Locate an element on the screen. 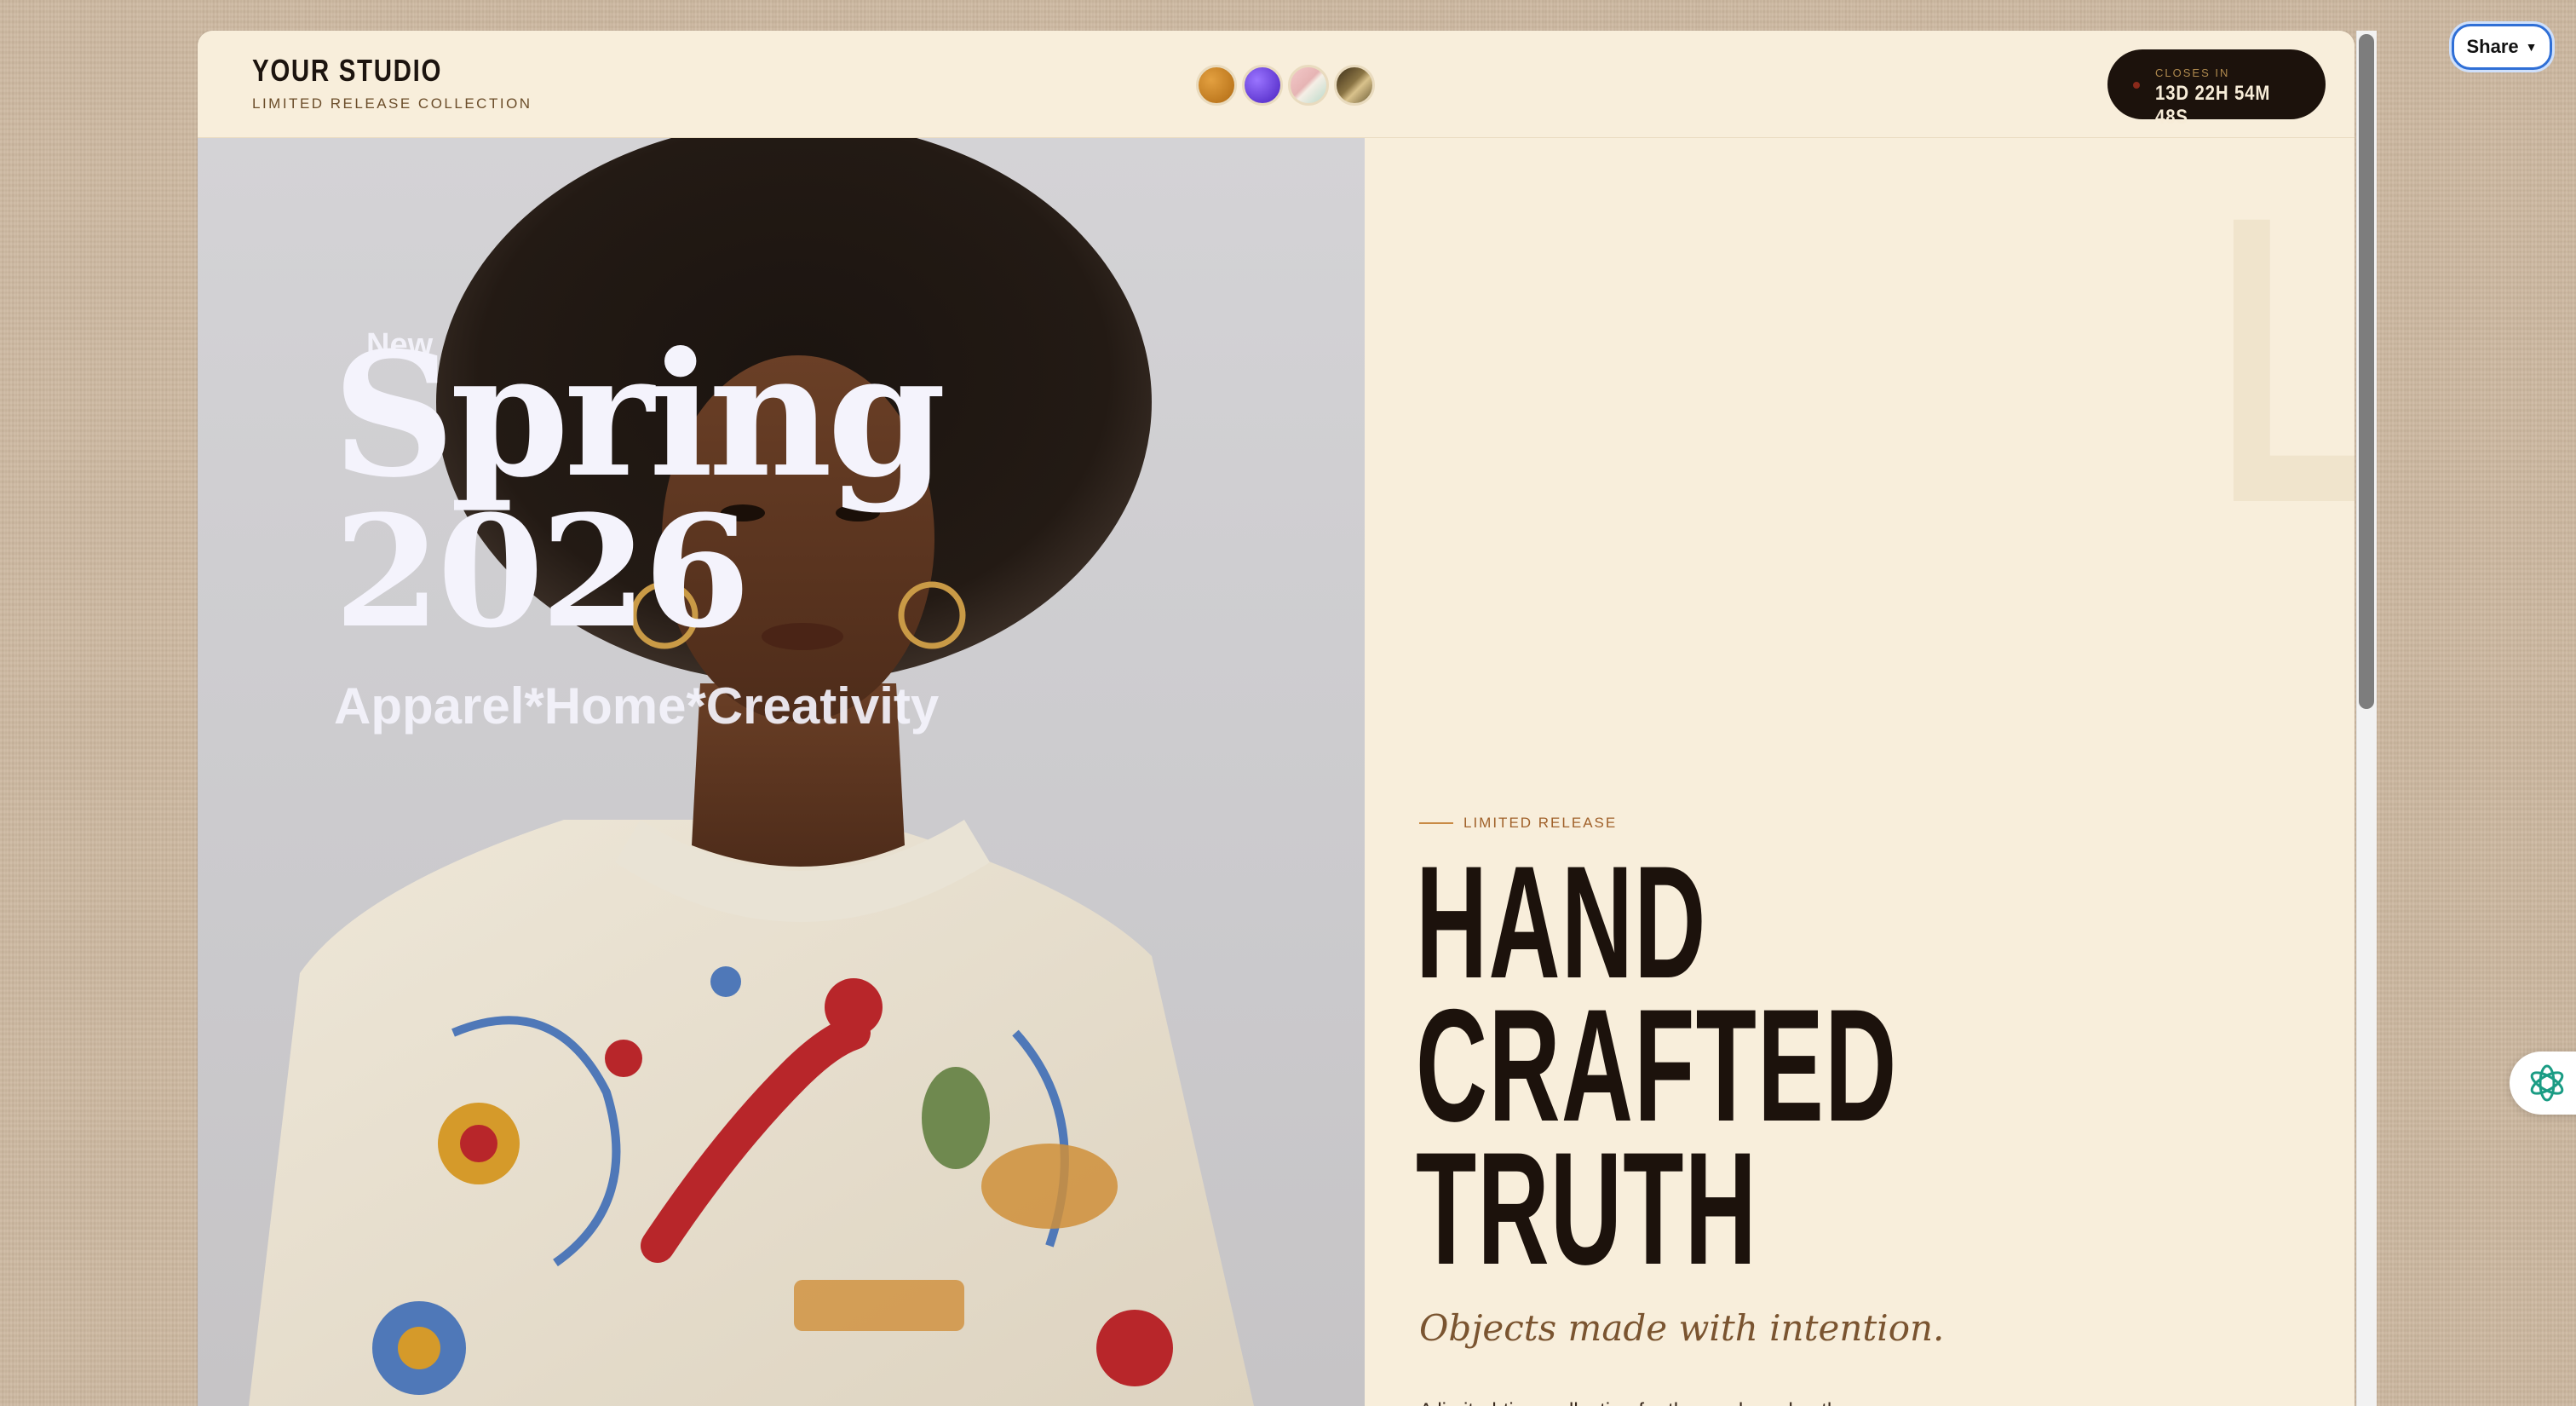 Image resolution: width=2576 pixels, height=1406 pixels. headline-line-1: HAND is located at coordinates (1562, 922).